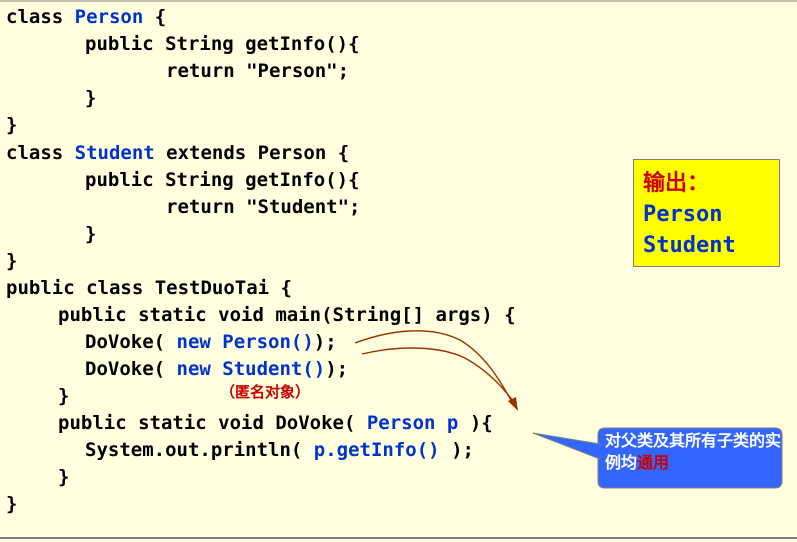 This screenshot has width=797, height=542. What do you see at coordinates (64, 477) in the screenshot?
I see `code-line-18: }` at bounding box center [64, 477].